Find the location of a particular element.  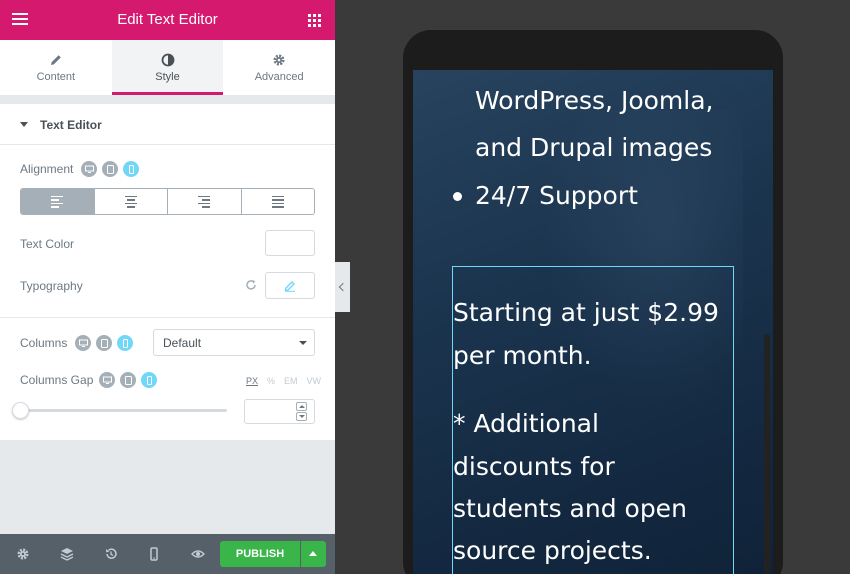

typography-edit-button is located at coordinates (290, 285).